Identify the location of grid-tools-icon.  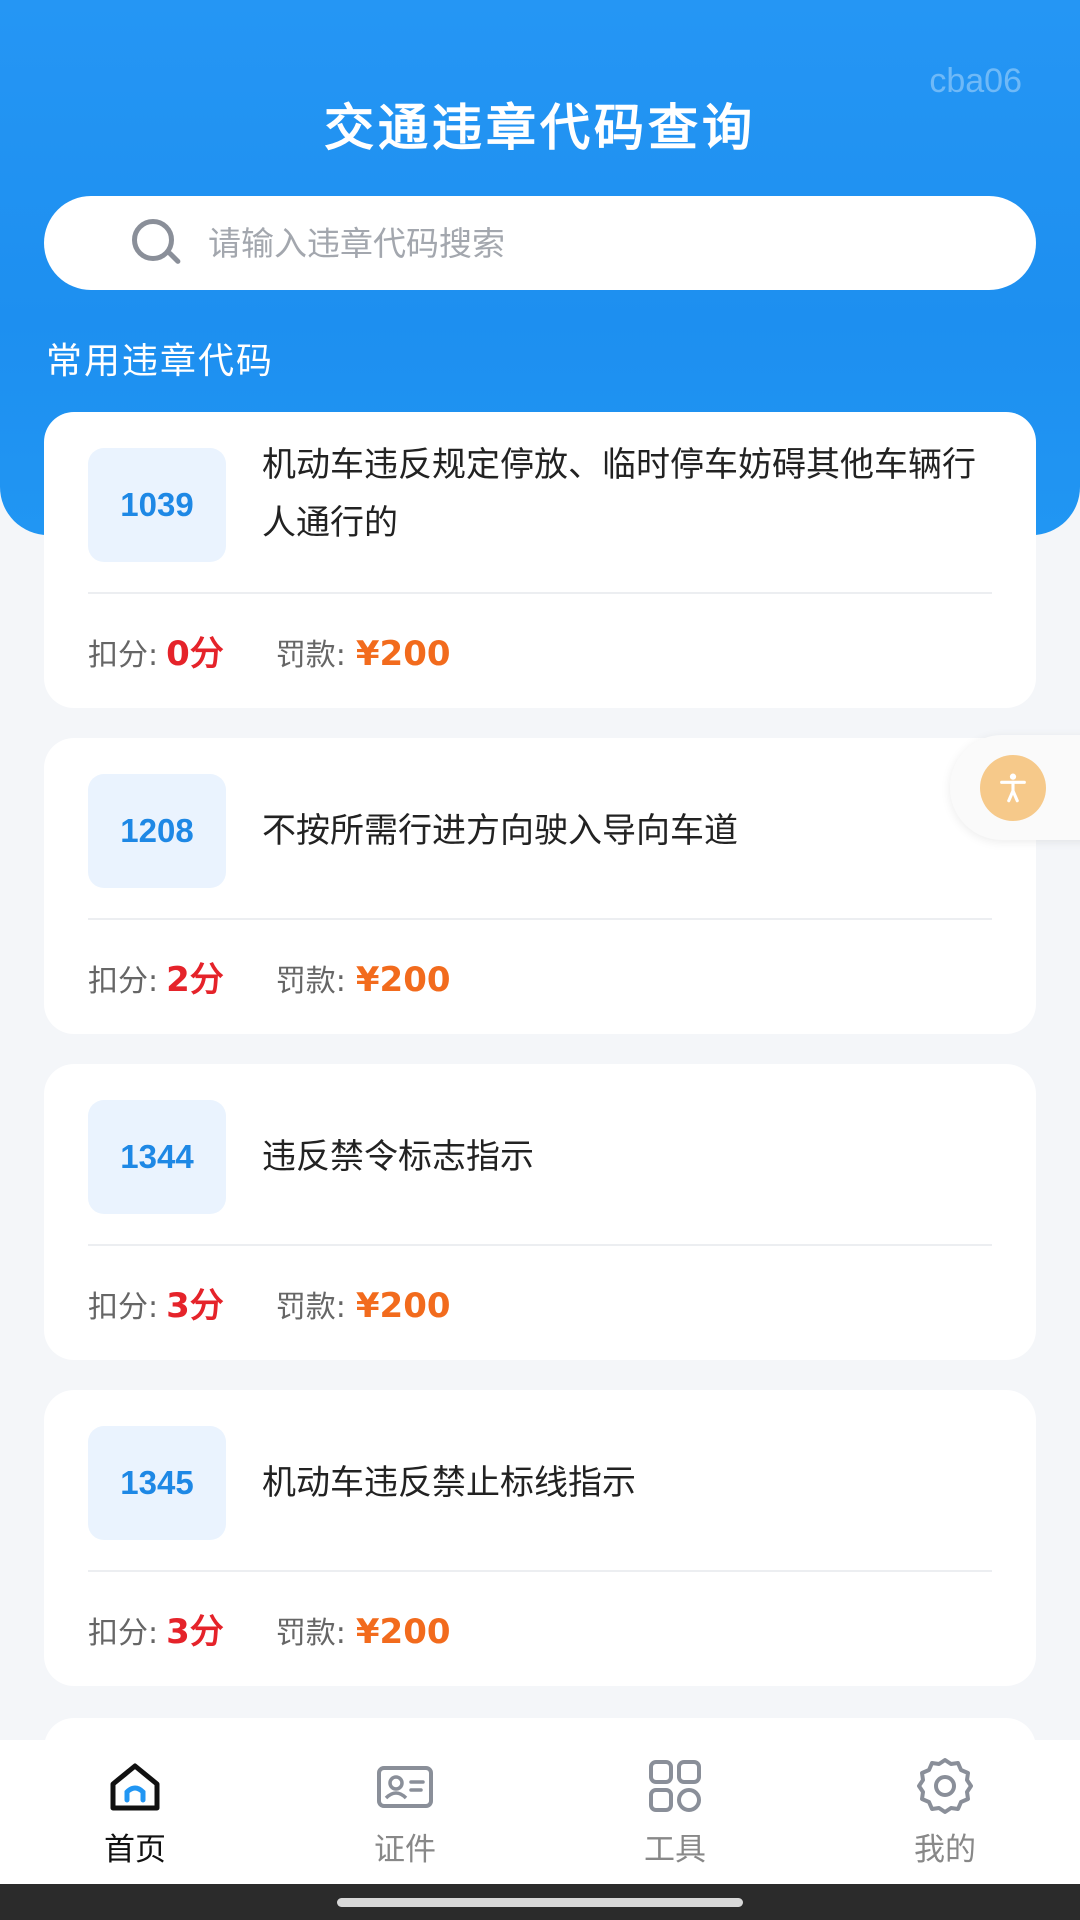
(675, 1786).